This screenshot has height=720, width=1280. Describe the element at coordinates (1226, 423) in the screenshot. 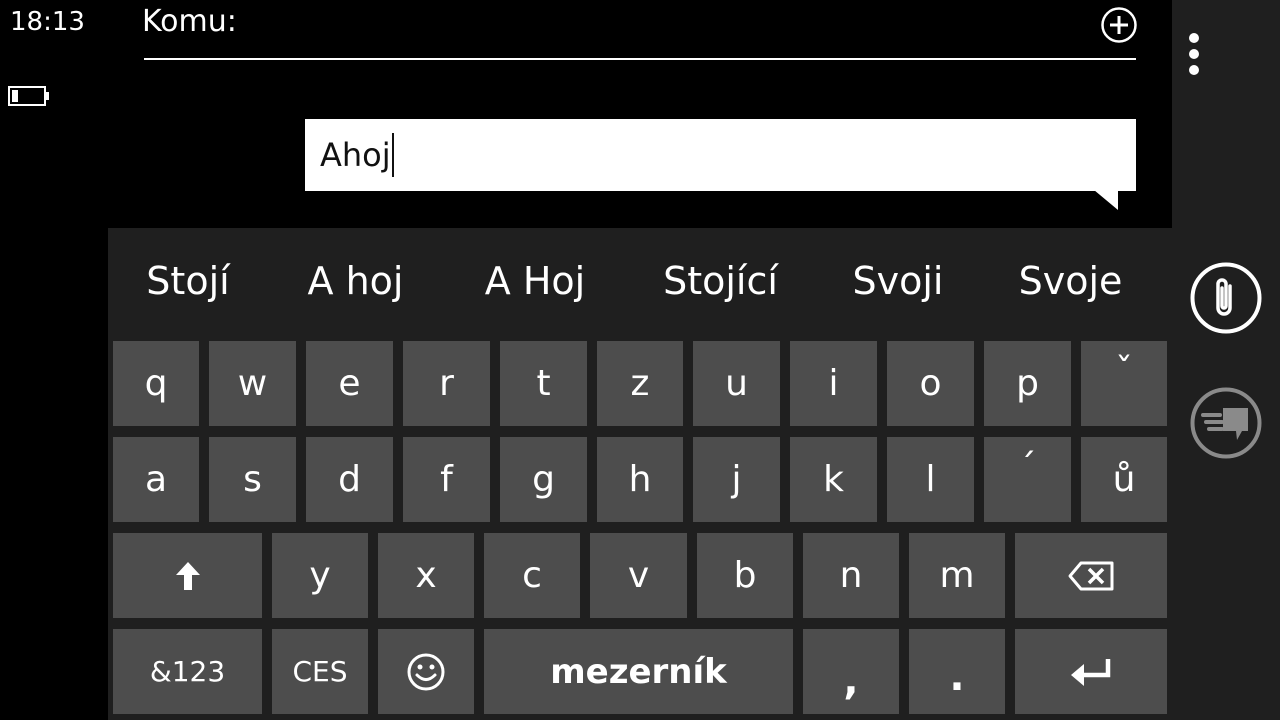

I see `speech-to-text-icon` at that location.